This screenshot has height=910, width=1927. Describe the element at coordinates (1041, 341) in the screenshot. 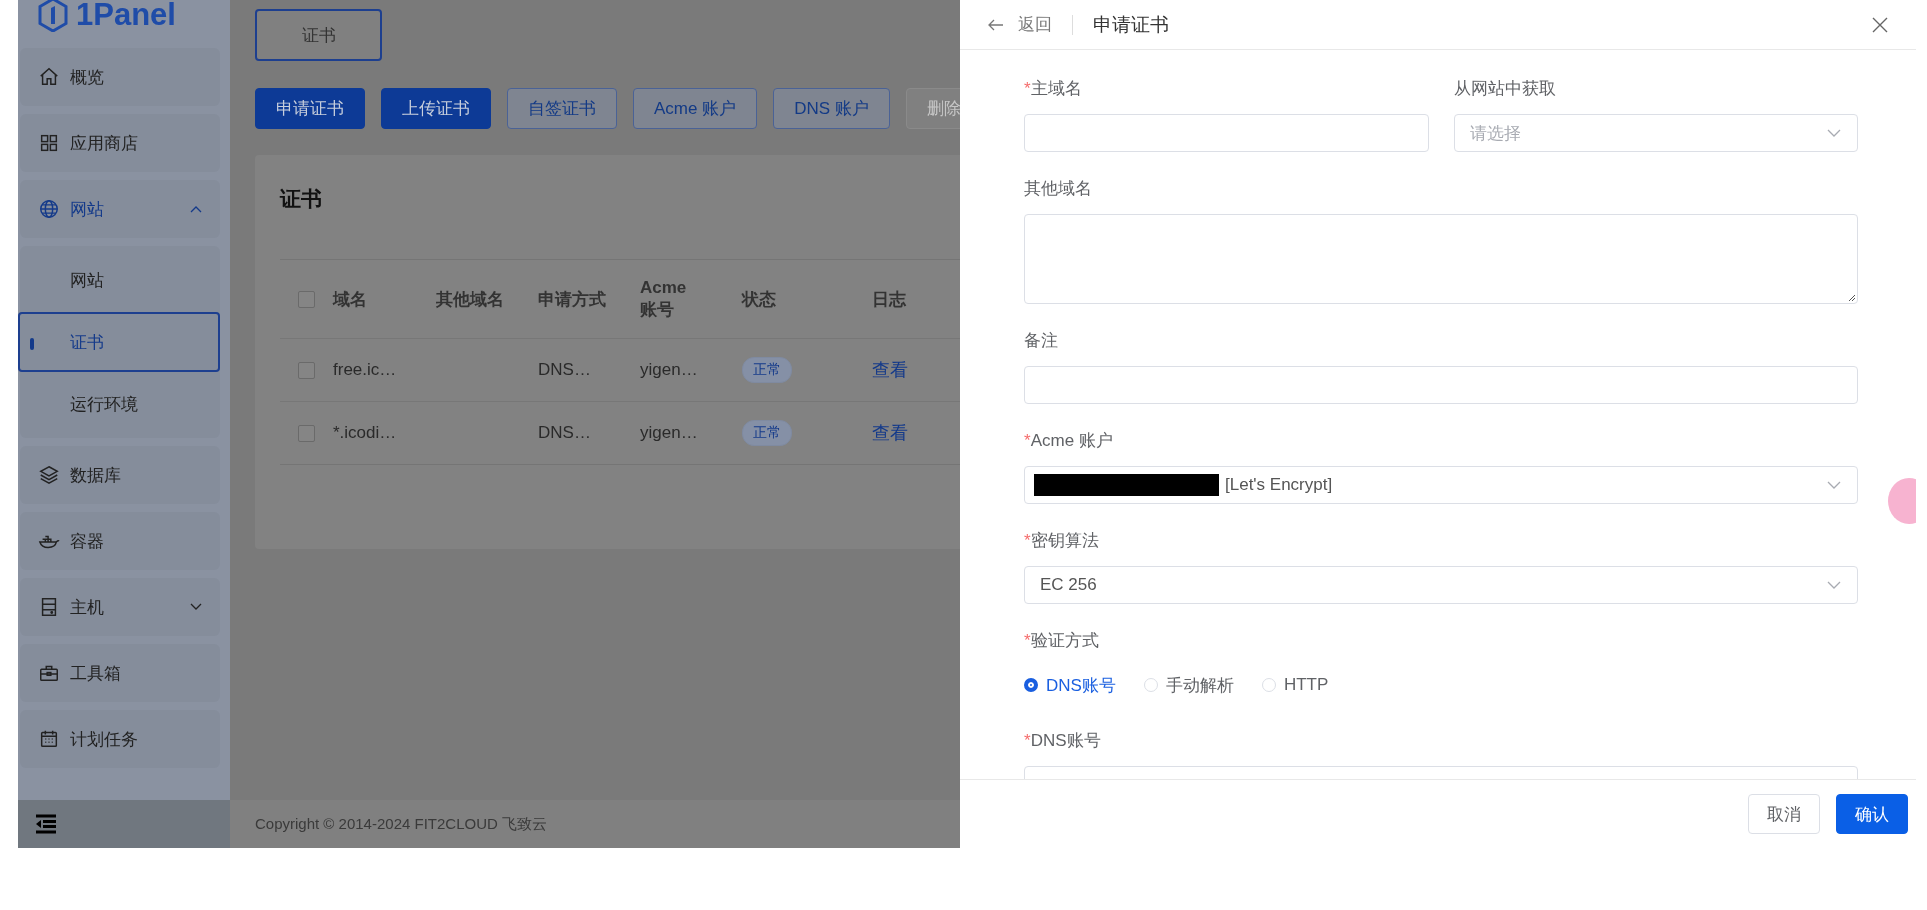

I see `field-label: 备注` at that location.